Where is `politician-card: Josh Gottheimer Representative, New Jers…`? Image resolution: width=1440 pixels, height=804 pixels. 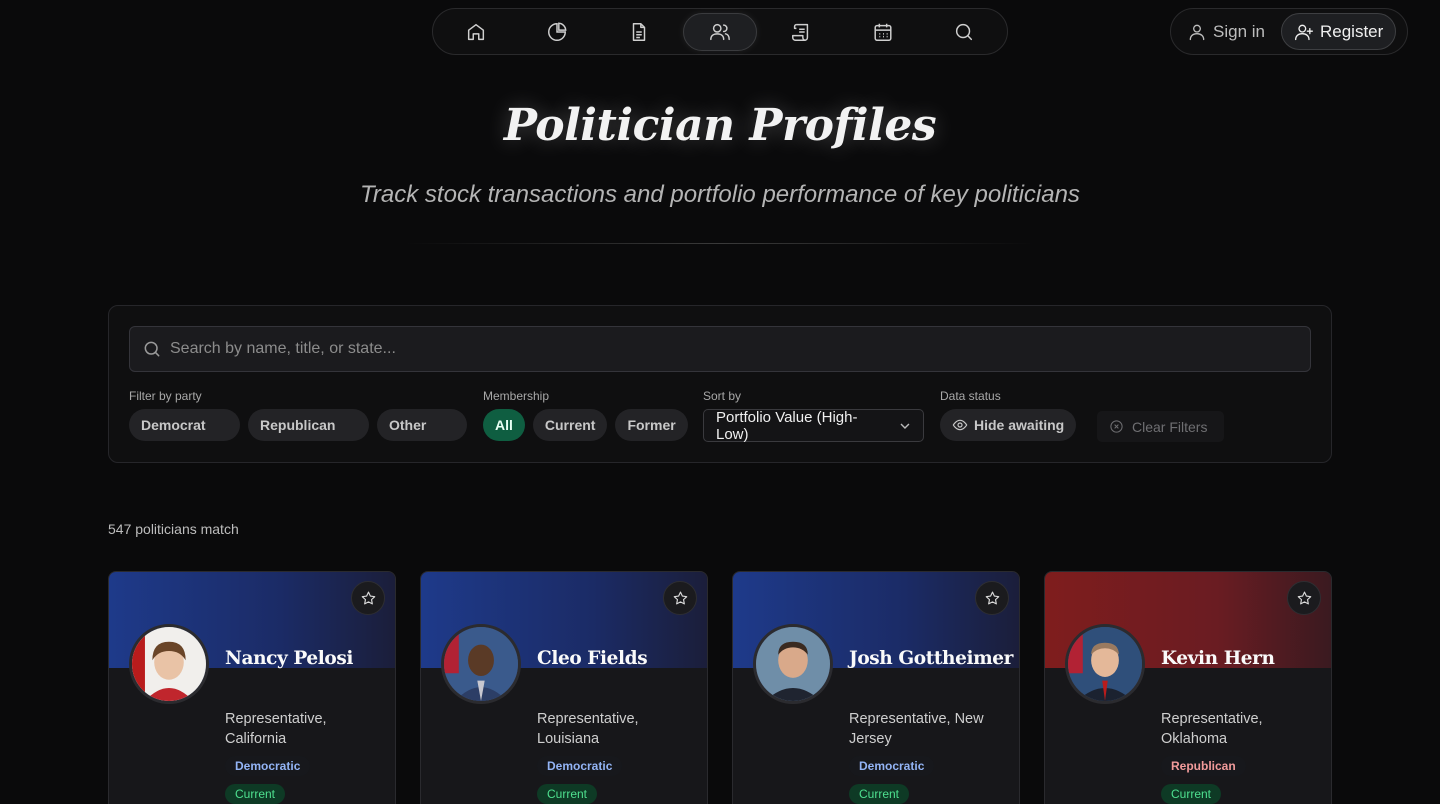
politician-card: Josh Gottheimer Representative, New Jers… is located at coordinates (876, 687).